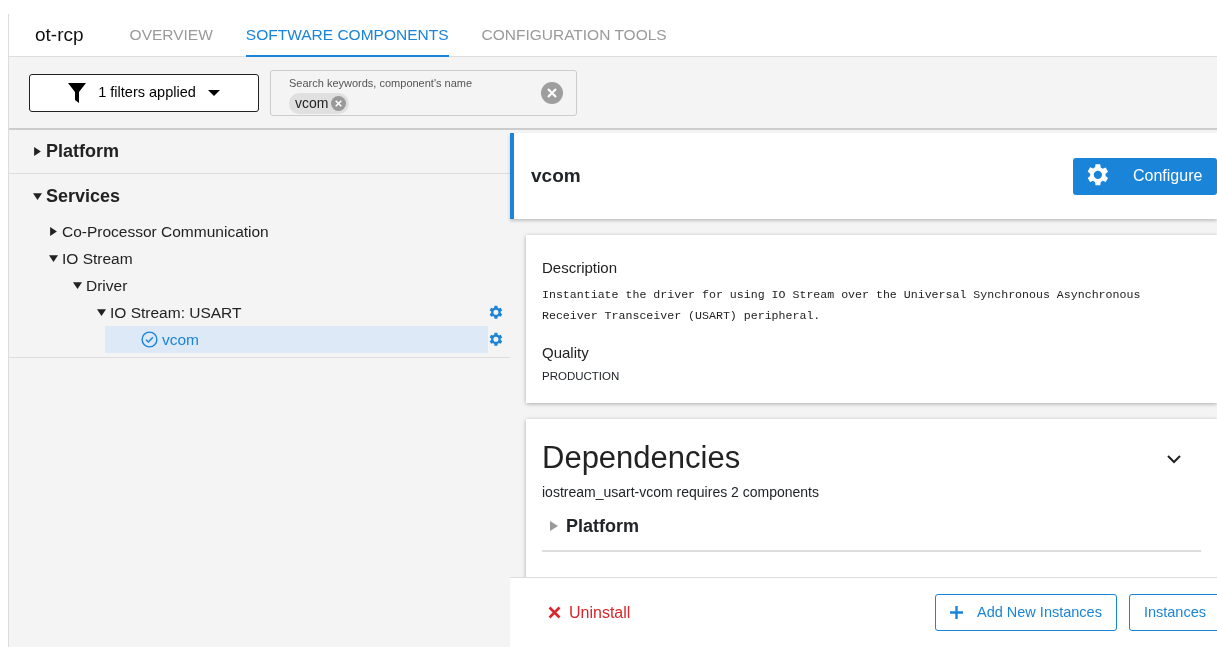  I want to click on close-icon, so click(554, 612).